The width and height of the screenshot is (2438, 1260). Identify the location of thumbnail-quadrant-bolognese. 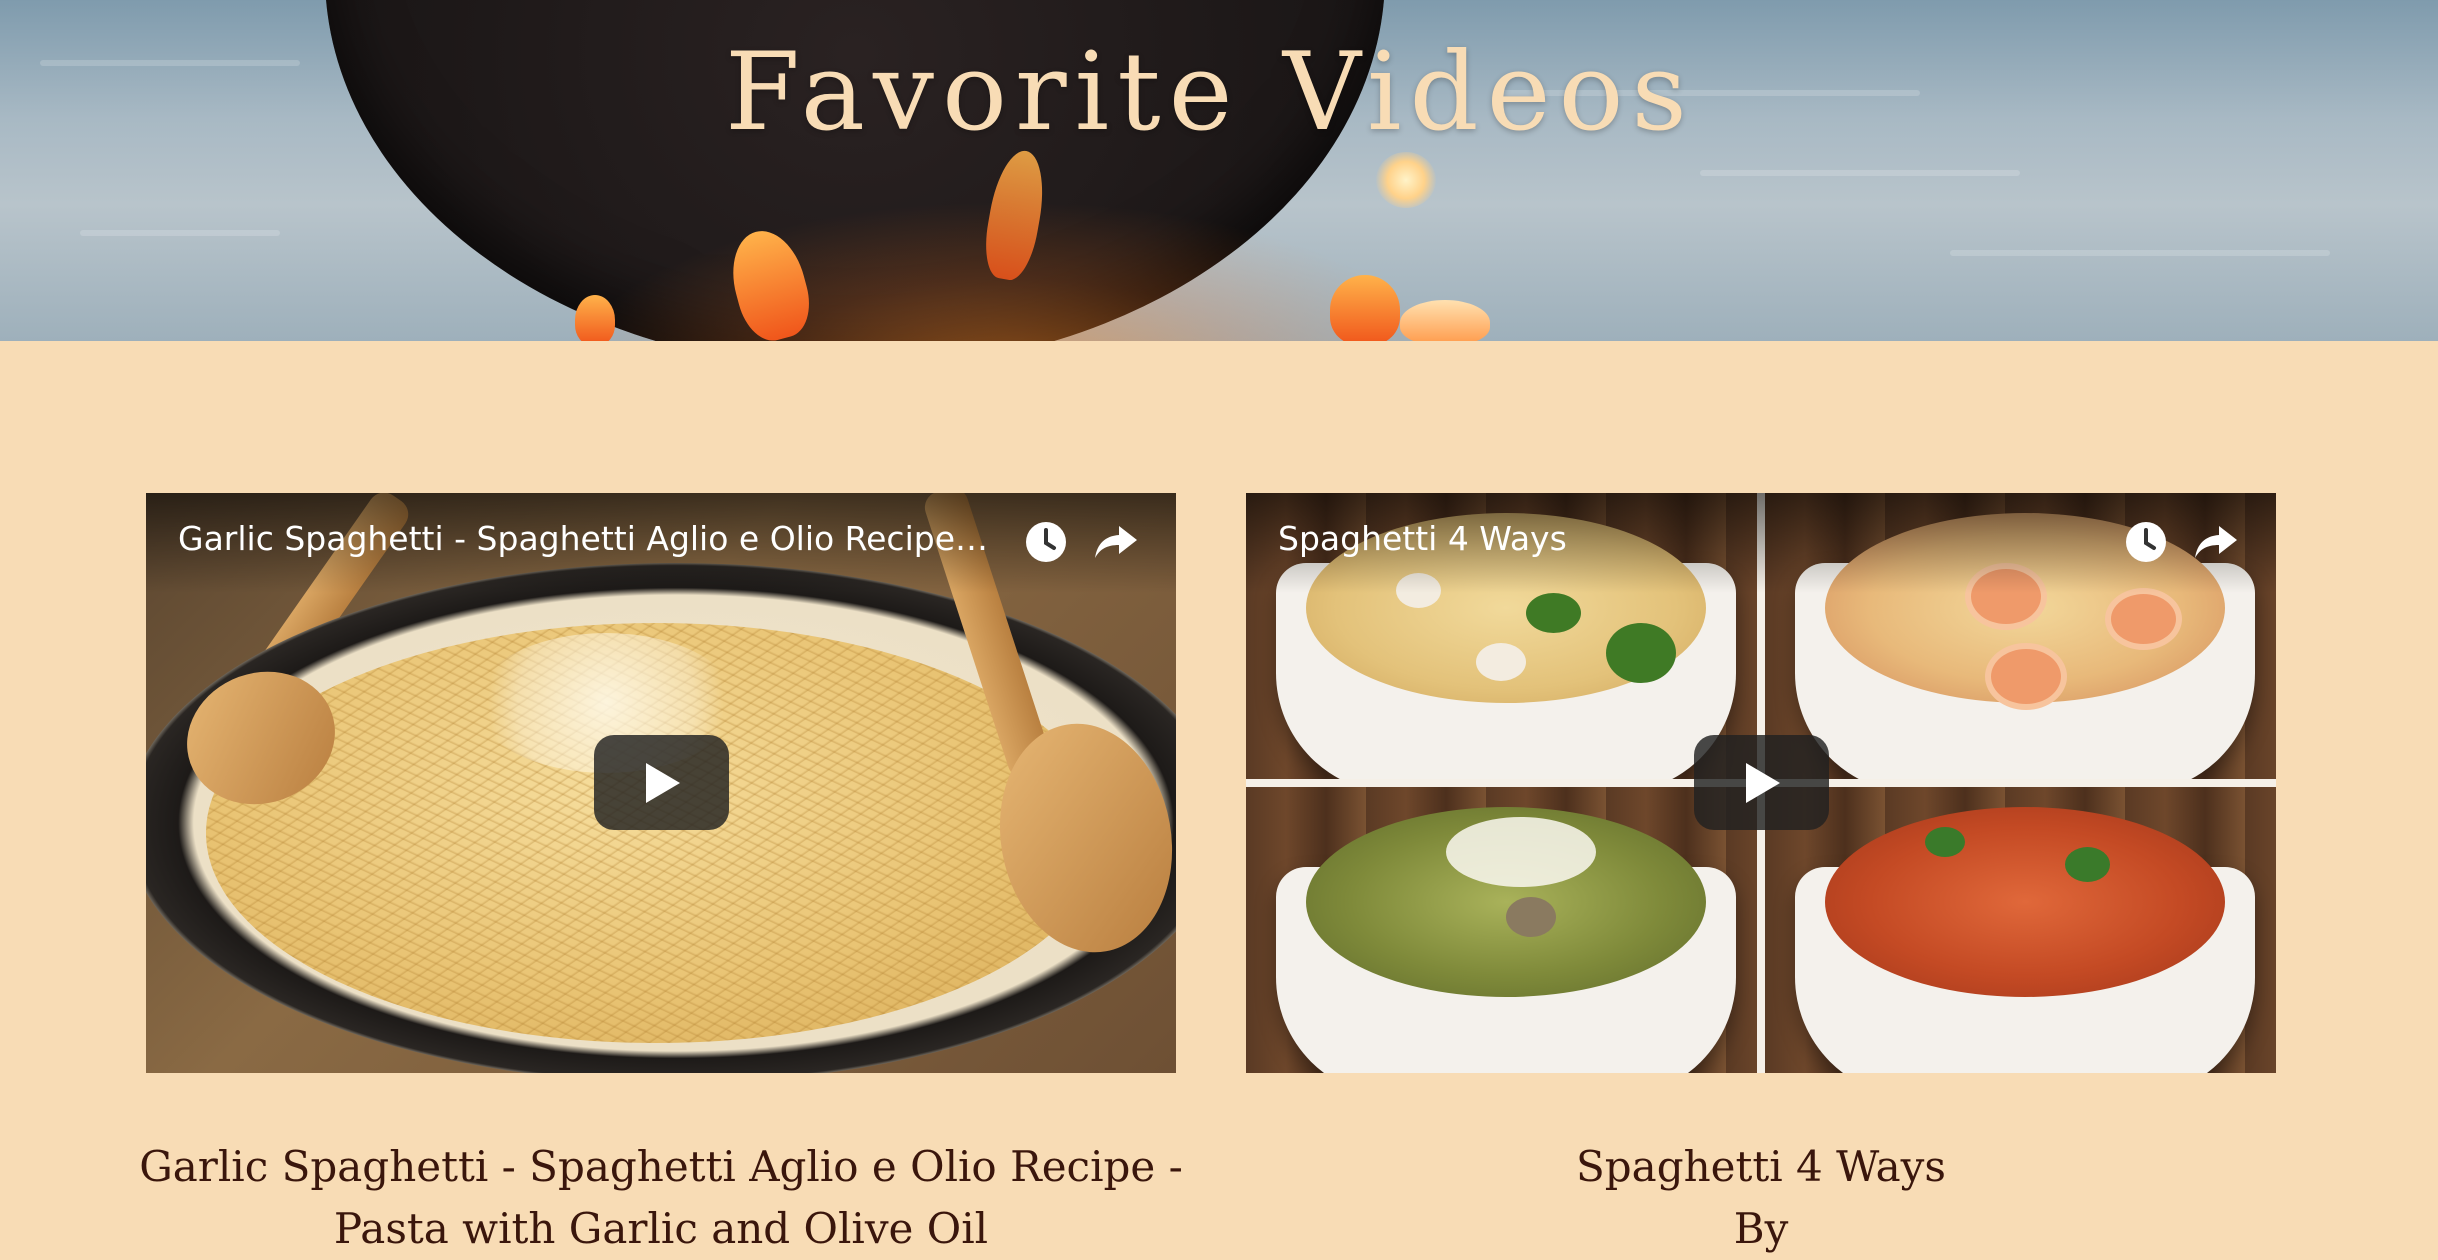
(2020, 930).